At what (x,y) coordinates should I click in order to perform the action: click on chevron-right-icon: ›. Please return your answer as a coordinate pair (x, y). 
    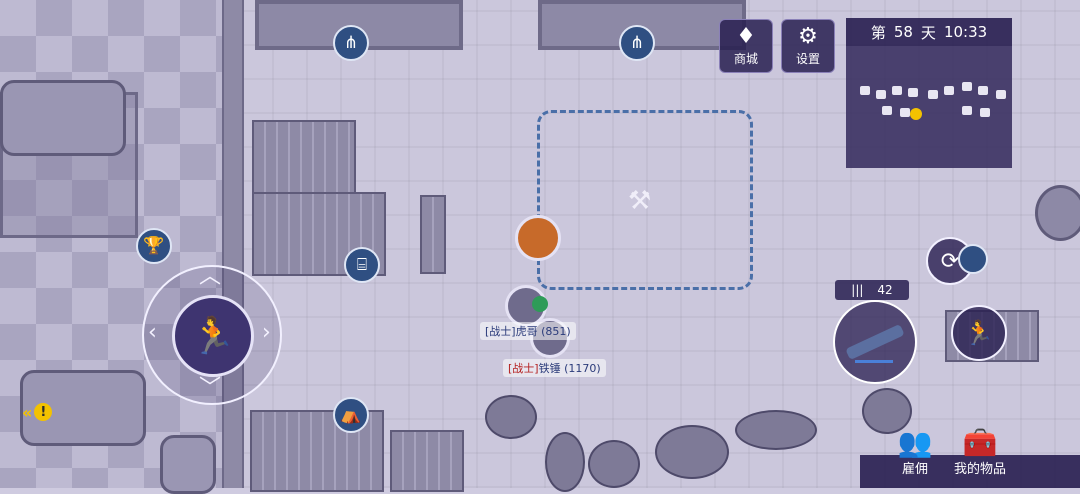
    Looking at the image, I should click on (266, 332).